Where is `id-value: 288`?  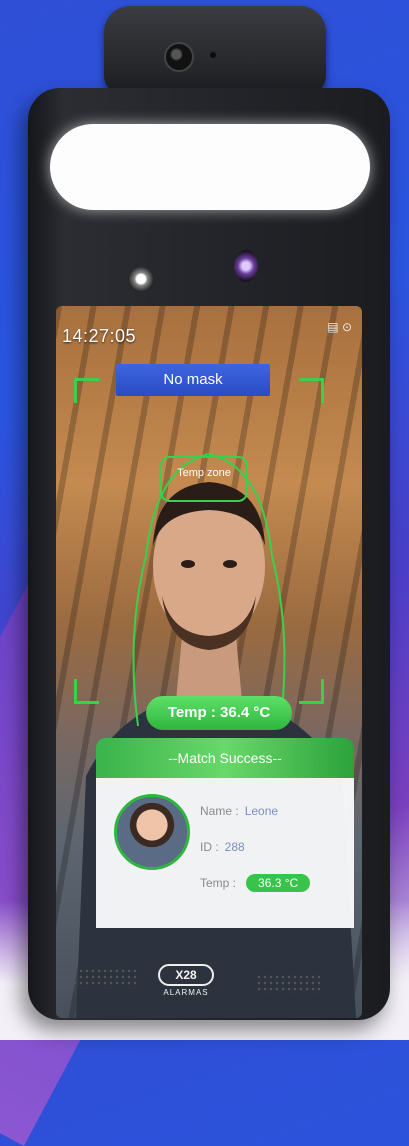 id-value: 288 is located at coordinates (234, 847).